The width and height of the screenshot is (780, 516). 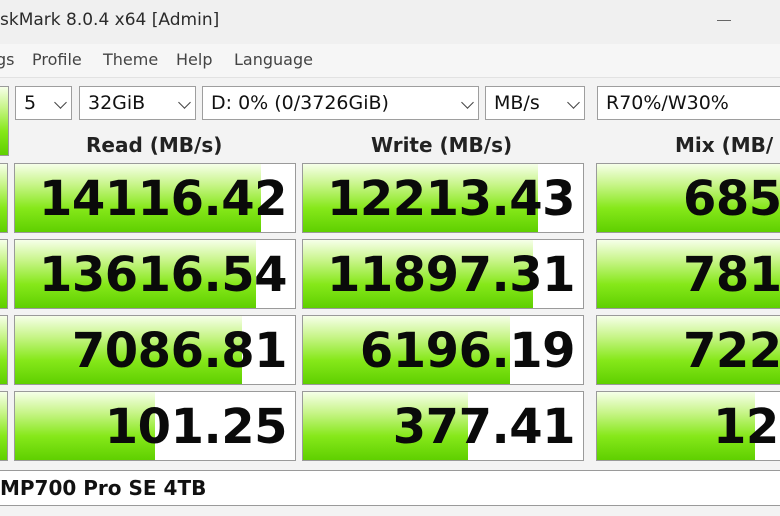 I want to click on menu-profile: Profile, so click(x=57, y=59).